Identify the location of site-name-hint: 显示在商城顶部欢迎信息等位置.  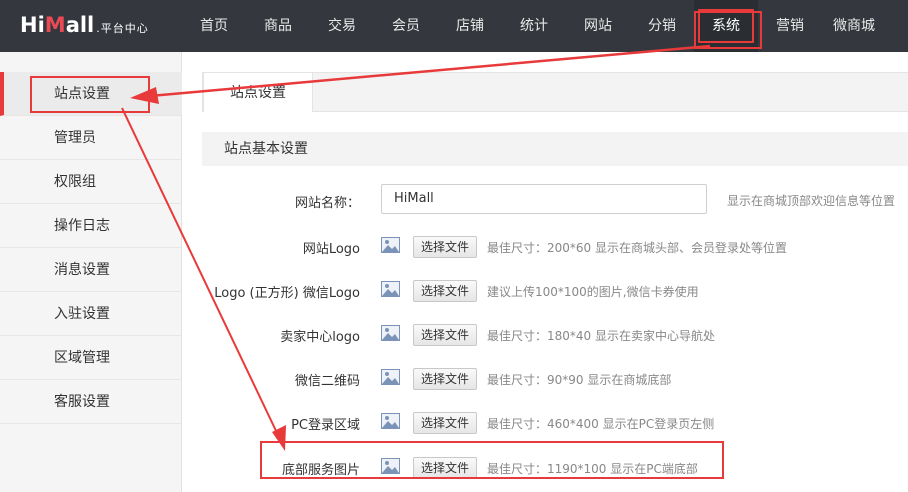
(811, 201).